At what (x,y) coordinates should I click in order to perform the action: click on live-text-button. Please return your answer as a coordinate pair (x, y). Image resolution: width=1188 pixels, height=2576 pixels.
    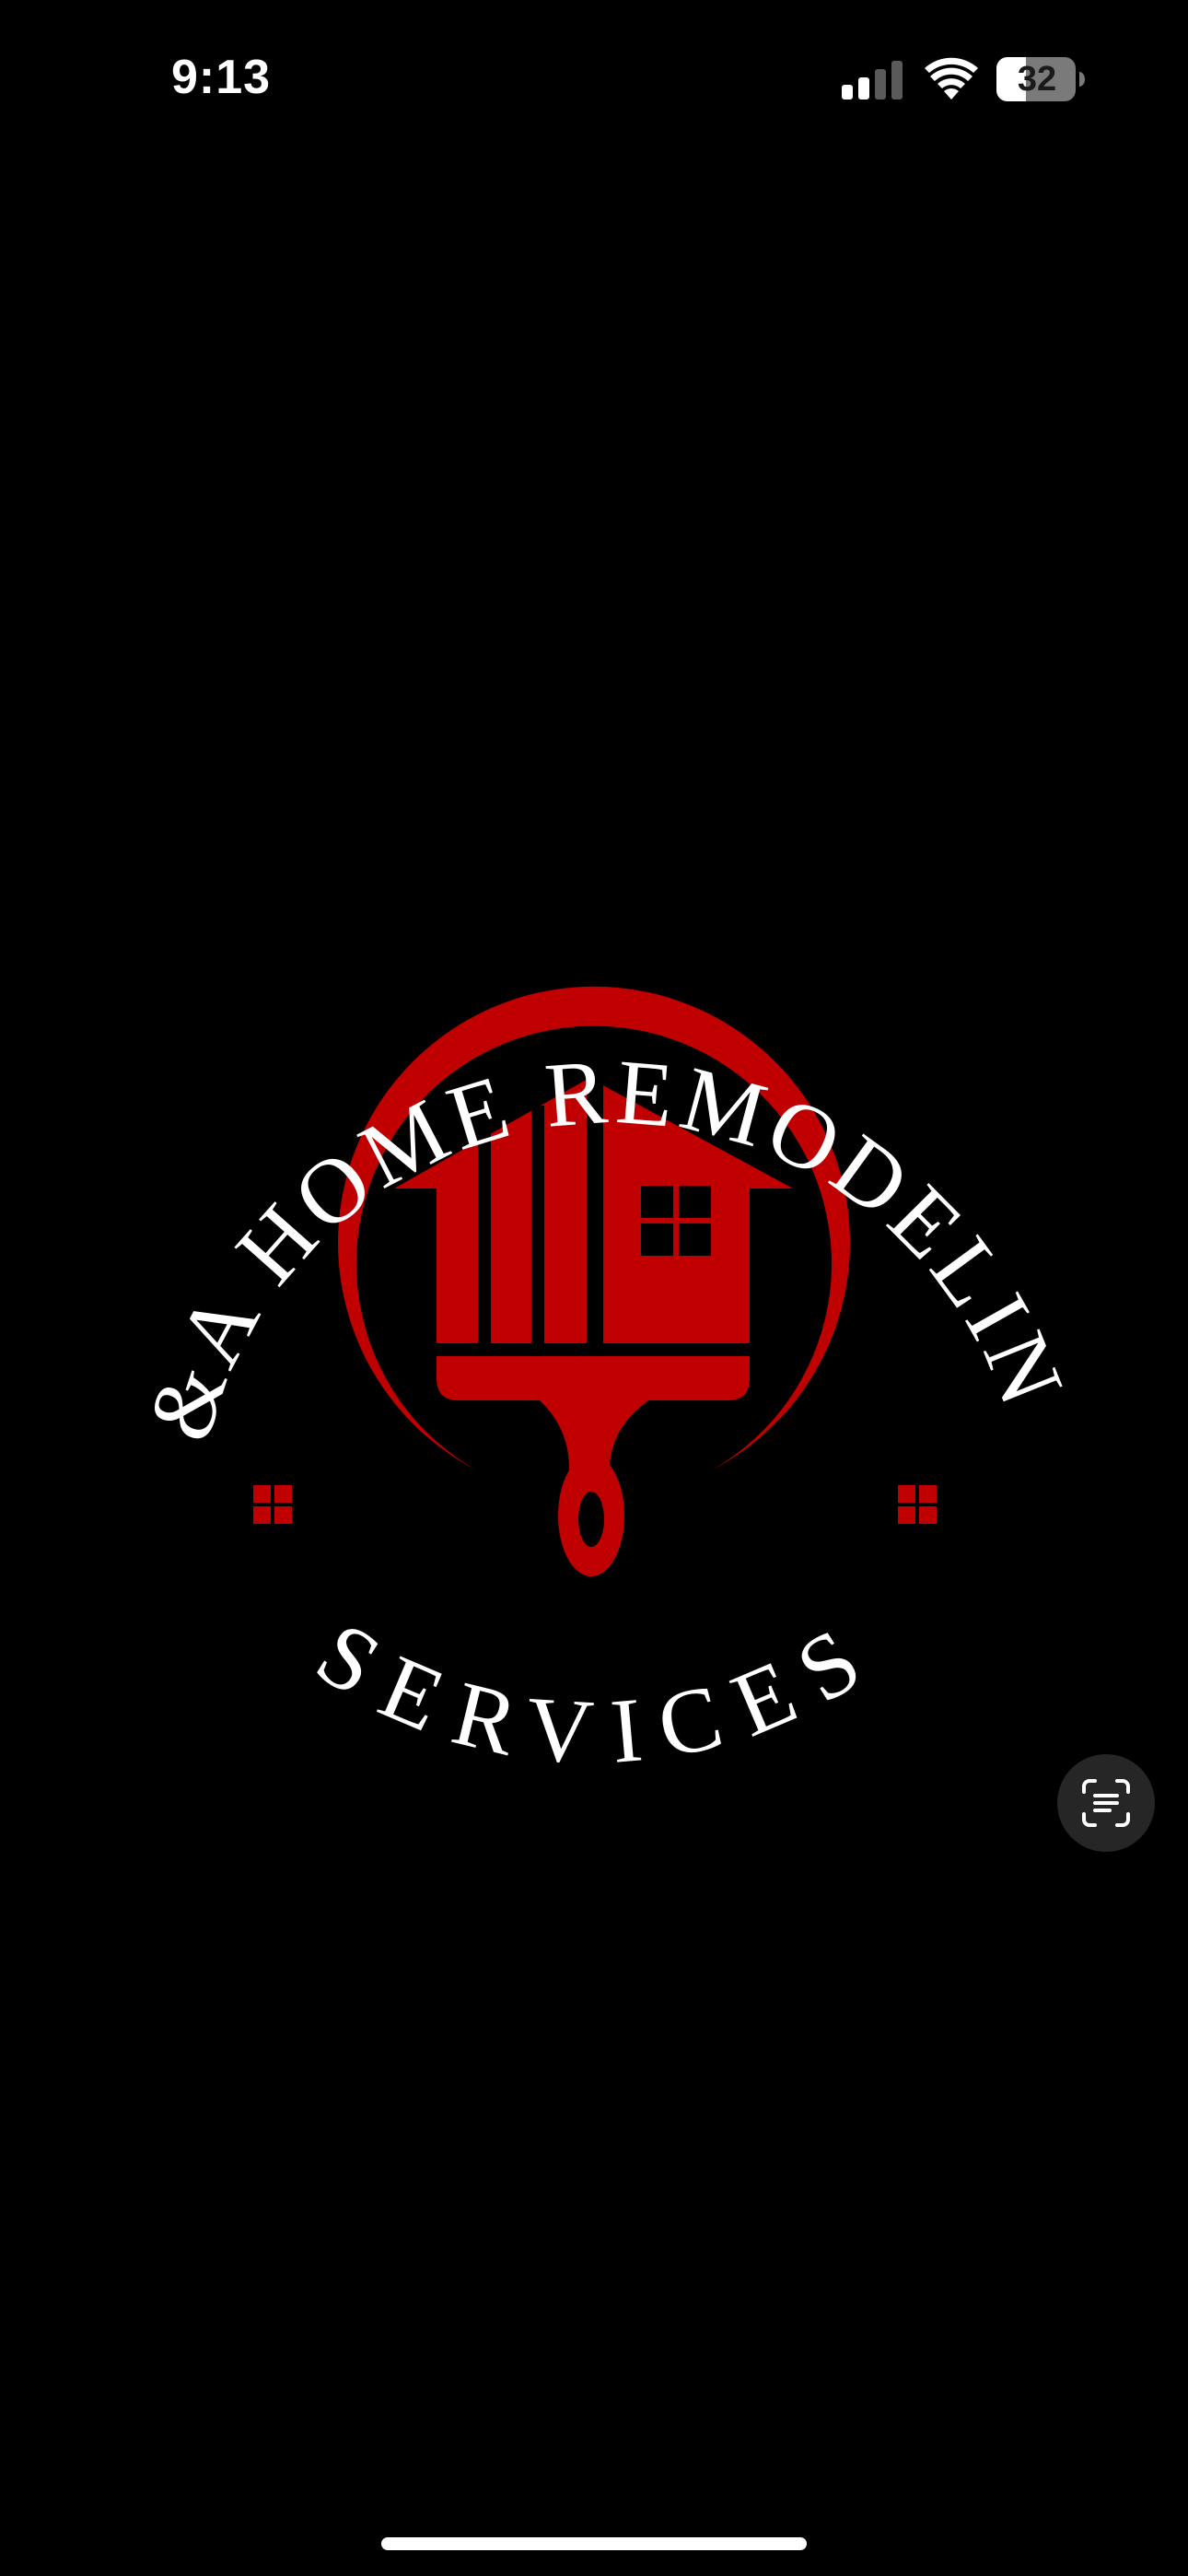
    Looking at the image, I should click on (1106, 1803).